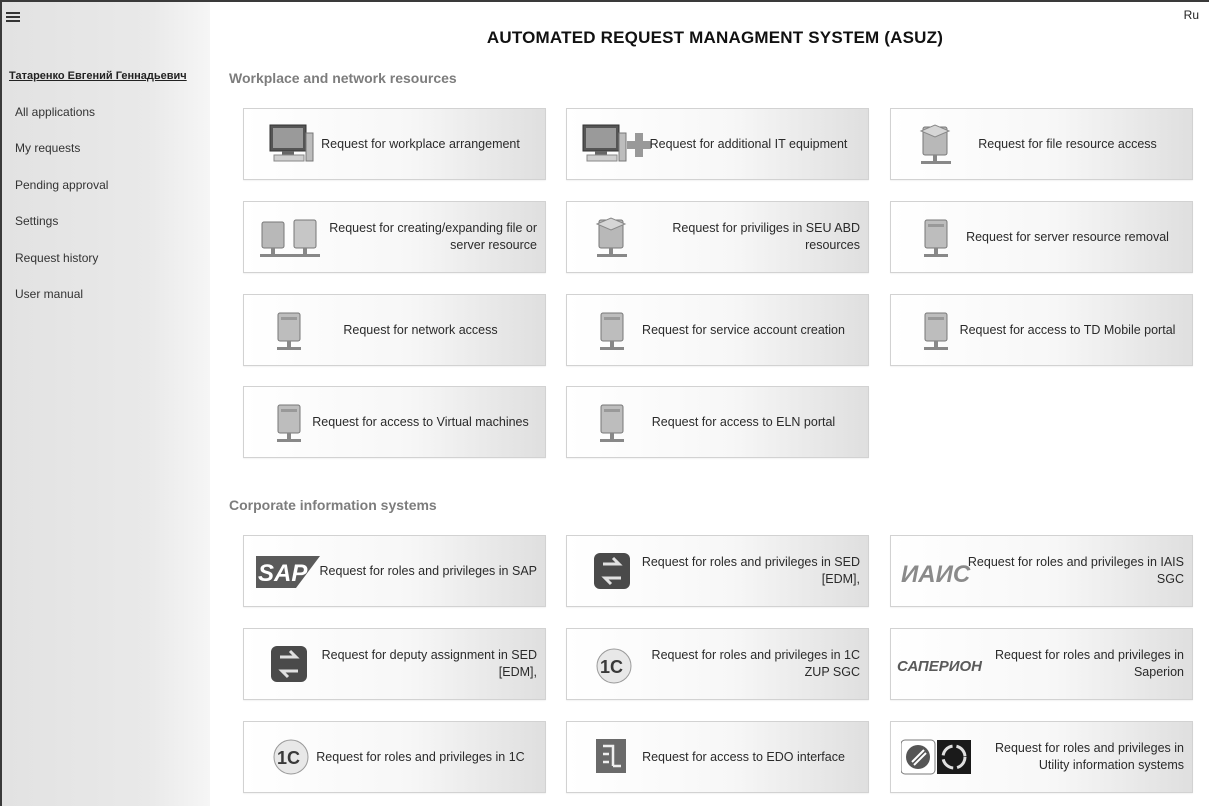 The image size is (1209, 806). Describe the element at coordinates (420, 421) in the screenshot. I see `tile-label: Request for access to Virtual machines` at that location.